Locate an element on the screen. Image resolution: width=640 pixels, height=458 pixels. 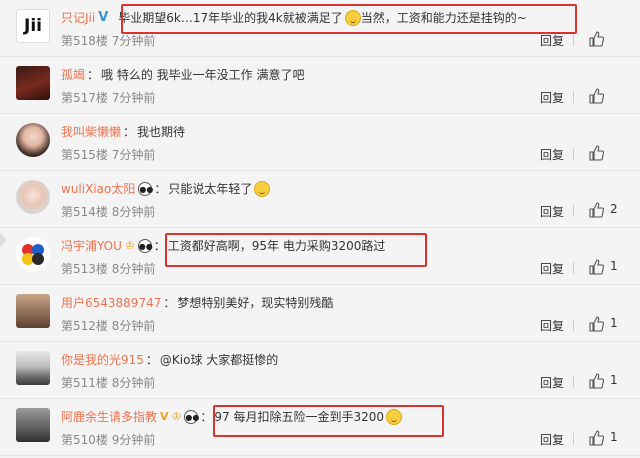
comment-meta: 第515楼 7分钟前 is located at coordinates (108, 154).